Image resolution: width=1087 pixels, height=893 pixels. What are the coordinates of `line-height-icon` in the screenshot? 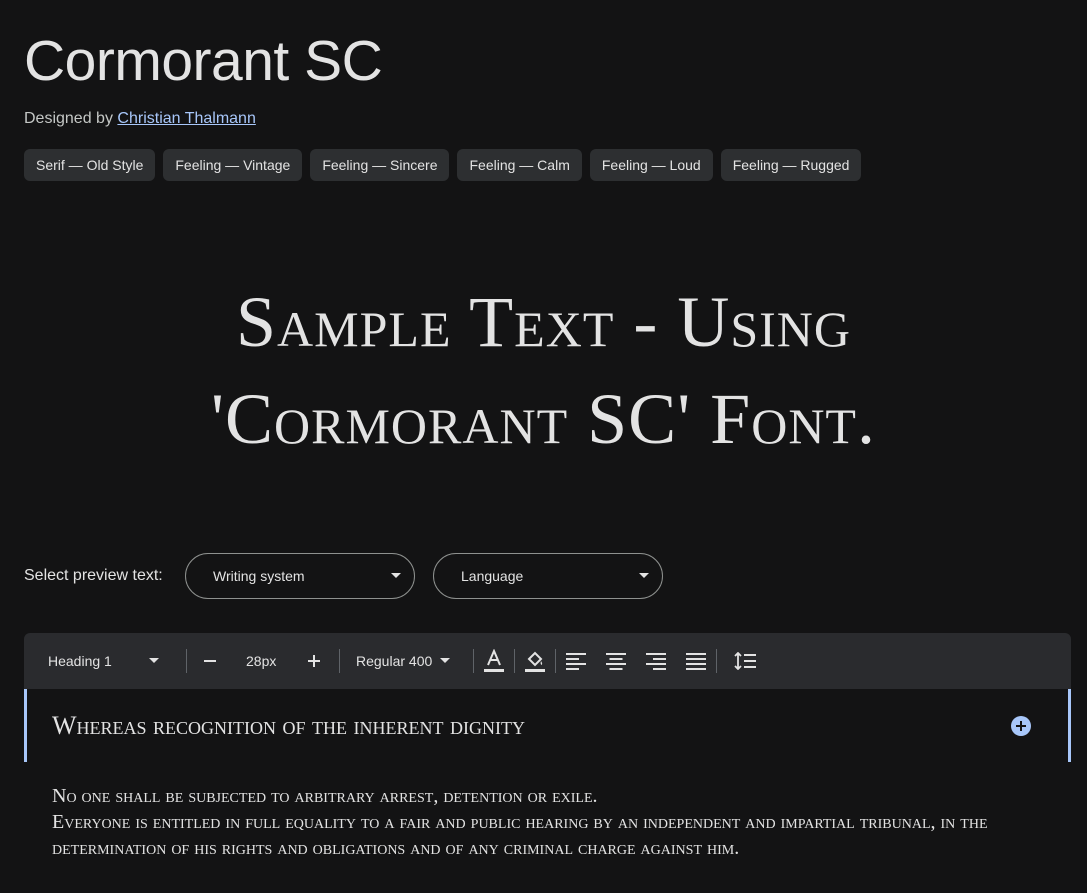 It's located at (745, 661).